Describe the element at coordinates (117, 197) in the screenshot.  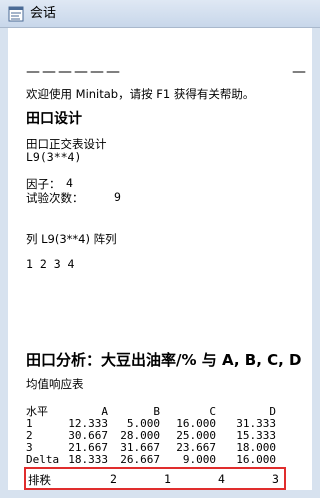
I see `runs-value: 9` at that location.